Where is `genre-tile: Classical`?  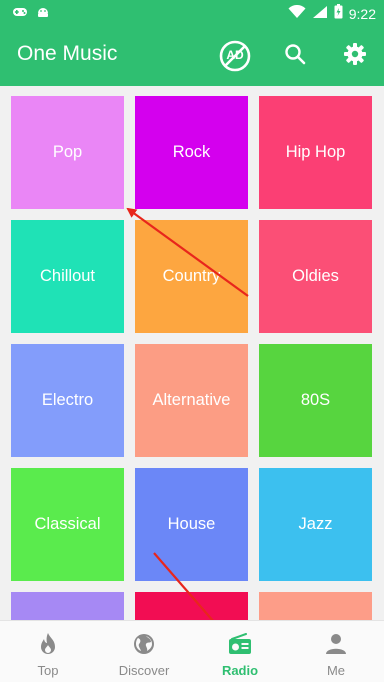 genre-tile: Classical is located at coordinates (67, 524).